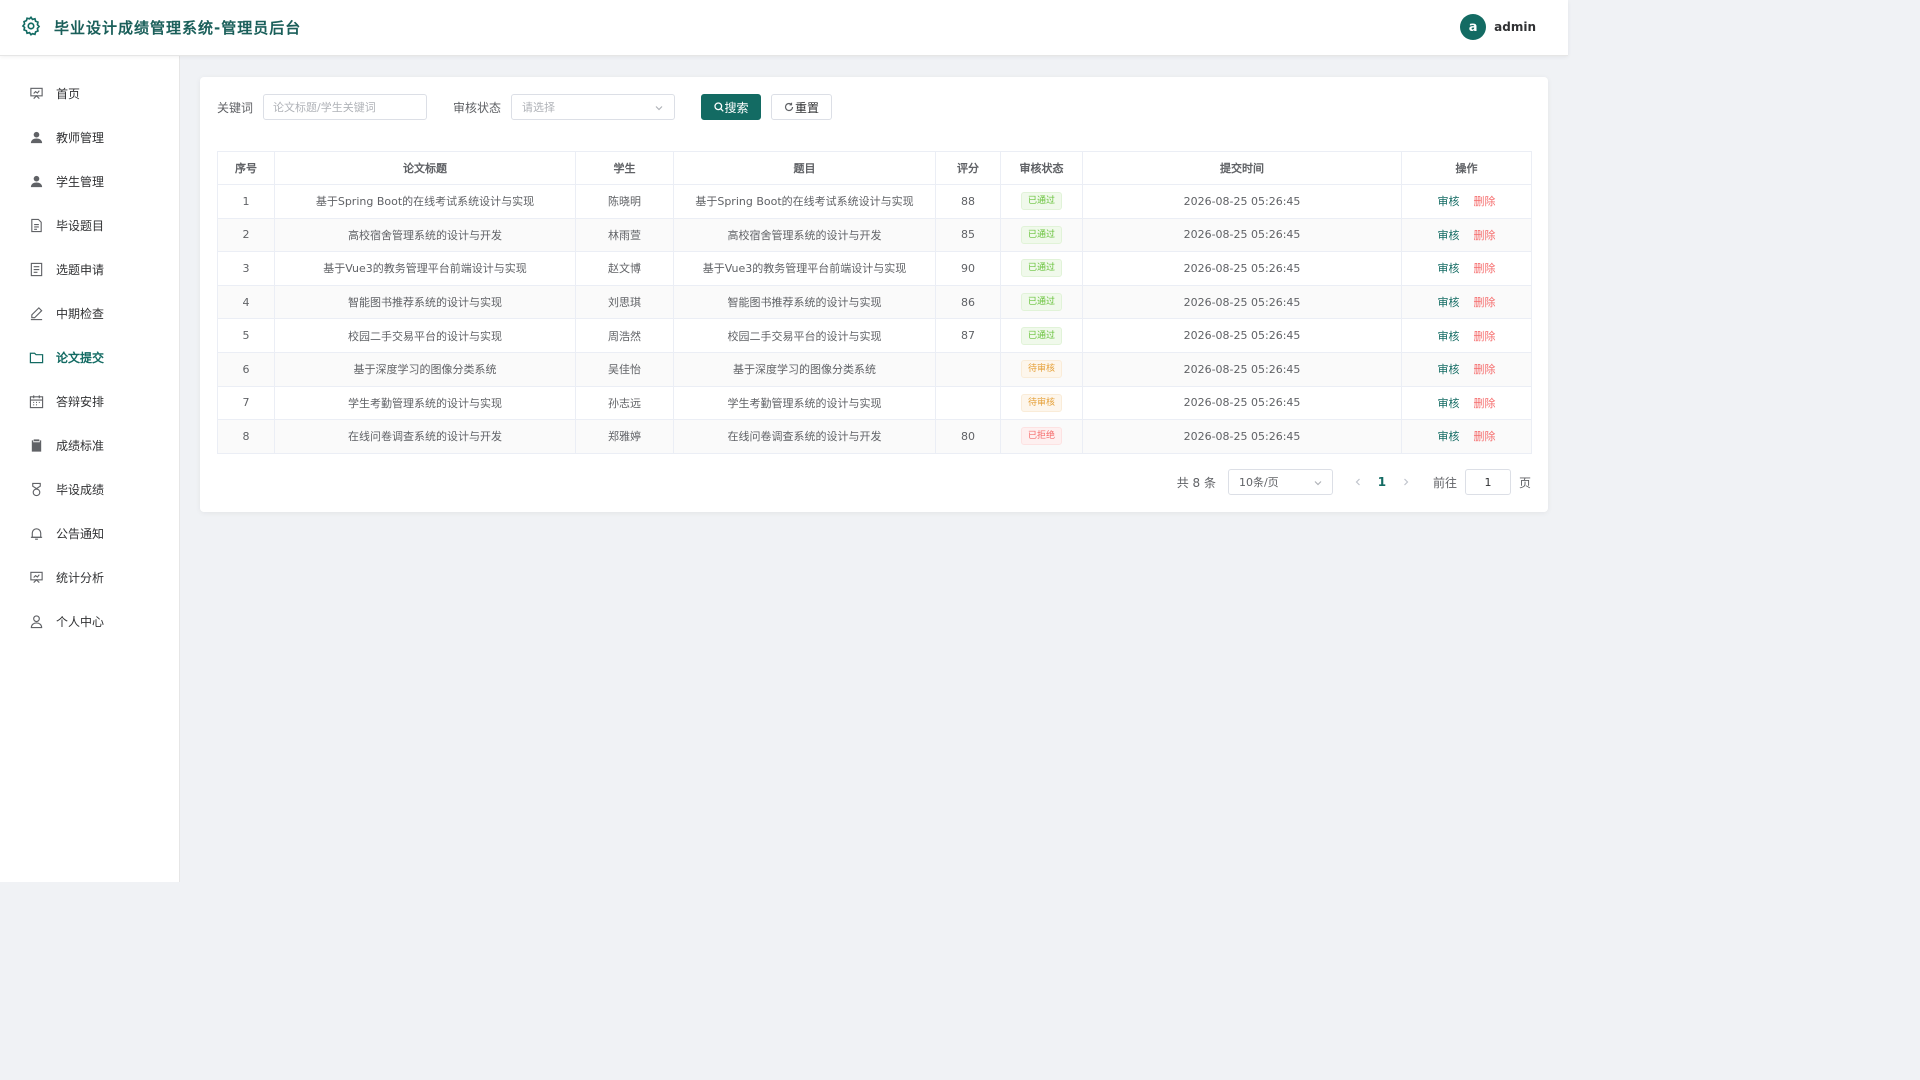 The width and height of the screenshot is (1920, 1080). I want to click on sidebar-item-label: 论文提交, so click(80, 357).